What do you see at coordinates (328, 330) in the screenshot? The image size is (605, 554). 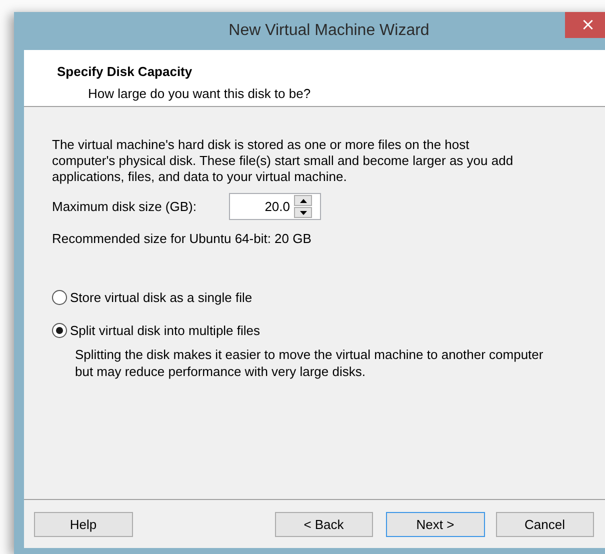 I see `radio-option: Split virtual disk into multiple files` at bounding box center [328, 330].